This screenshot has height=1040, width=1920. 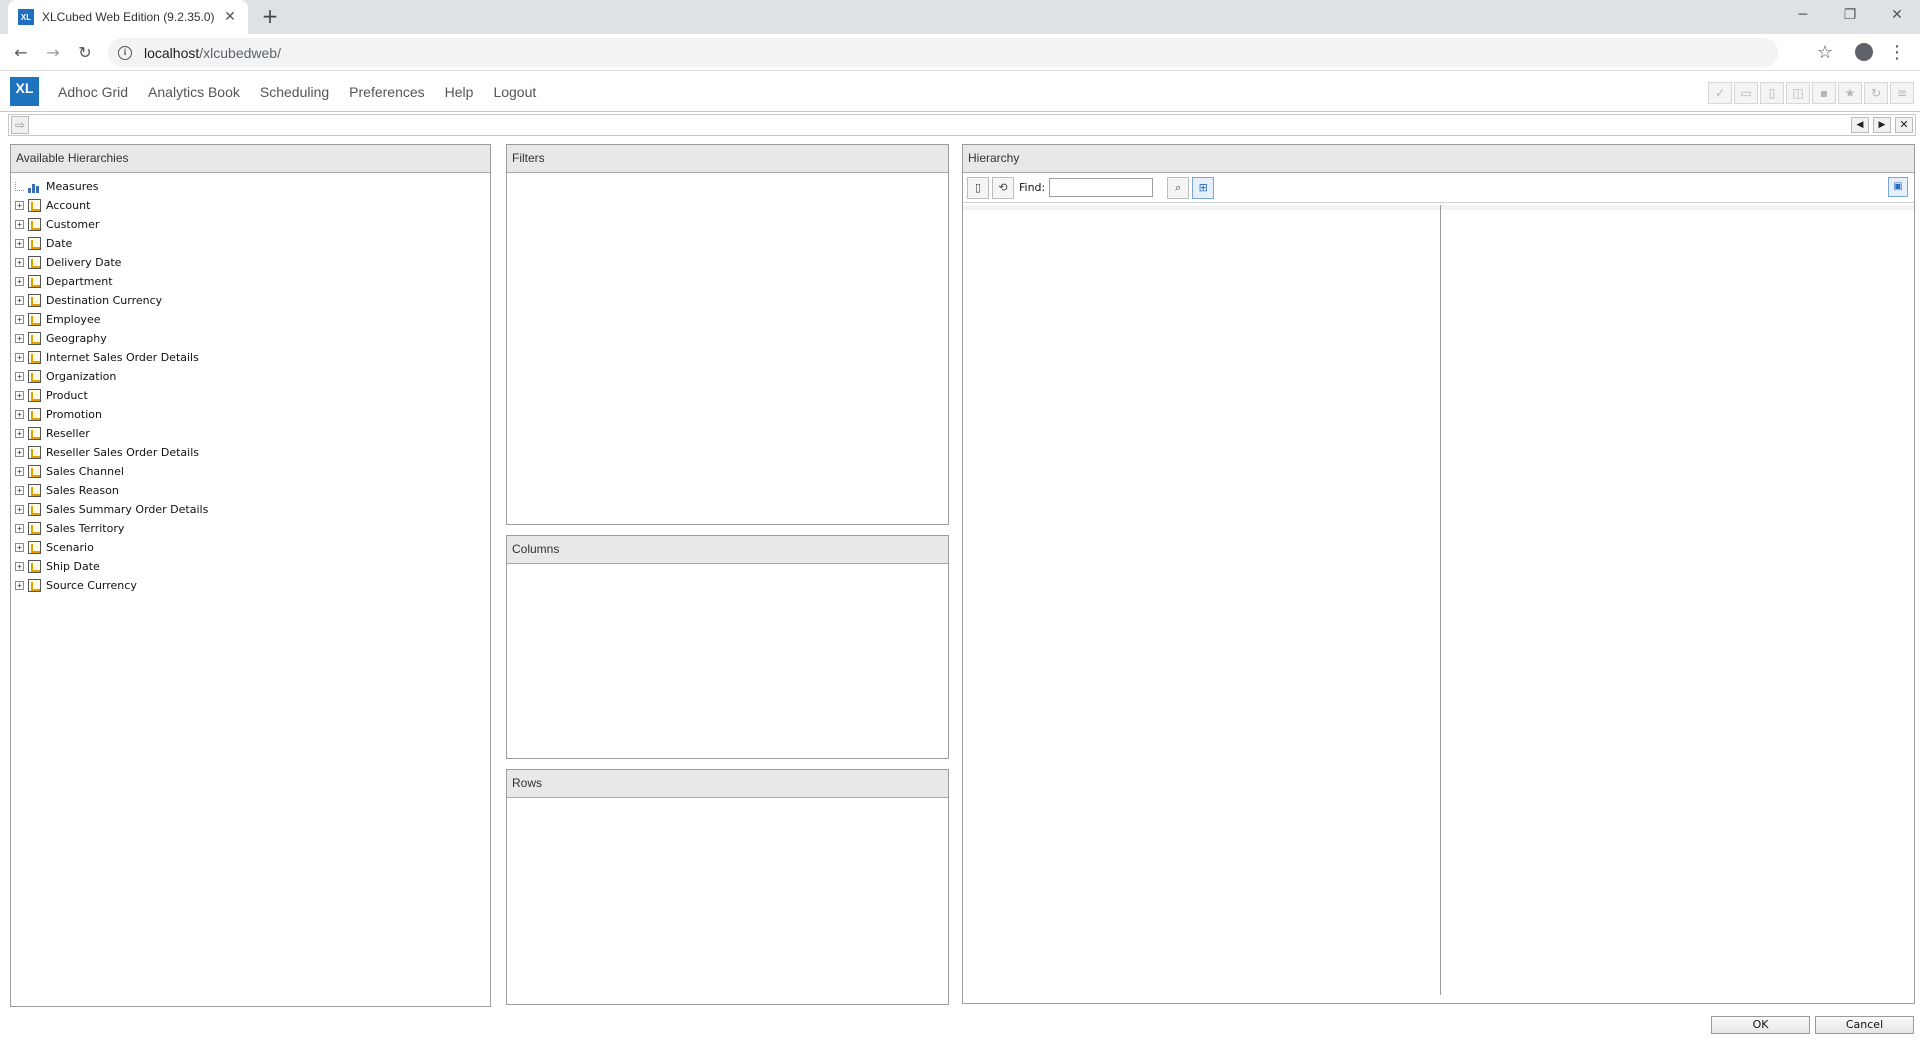 I want to click on hierarchy-splitter, so click(x=1440, y=600).